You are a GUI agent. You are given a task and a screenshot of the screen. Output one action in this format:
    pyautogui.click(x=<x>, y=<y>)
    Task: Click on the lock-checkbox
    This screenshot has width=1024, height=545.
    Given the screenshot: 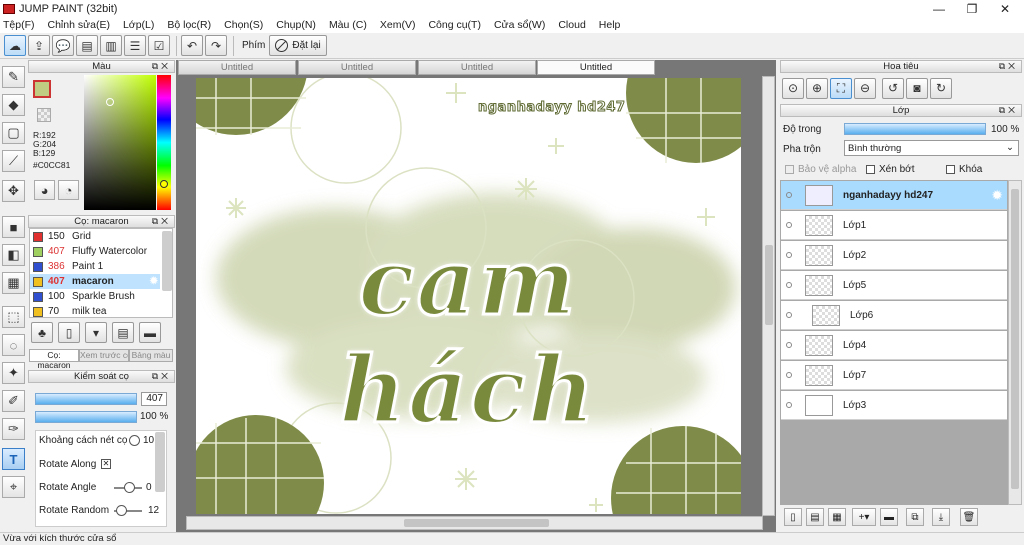 What is the action you would take?
    pyautogui.click(x=950, y=169)
    